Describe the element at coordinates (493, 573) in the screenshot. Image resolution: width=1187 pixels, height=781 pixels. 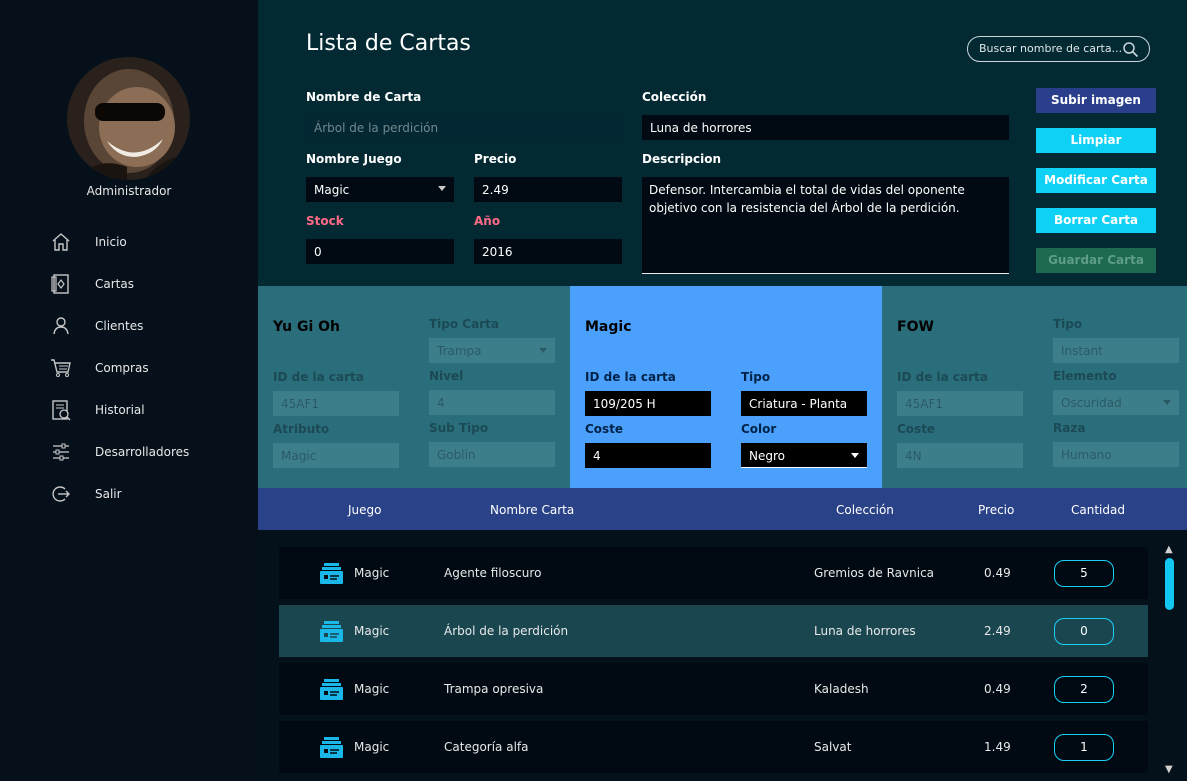
I see `row-card-name: Agente filoscuro` at that location.